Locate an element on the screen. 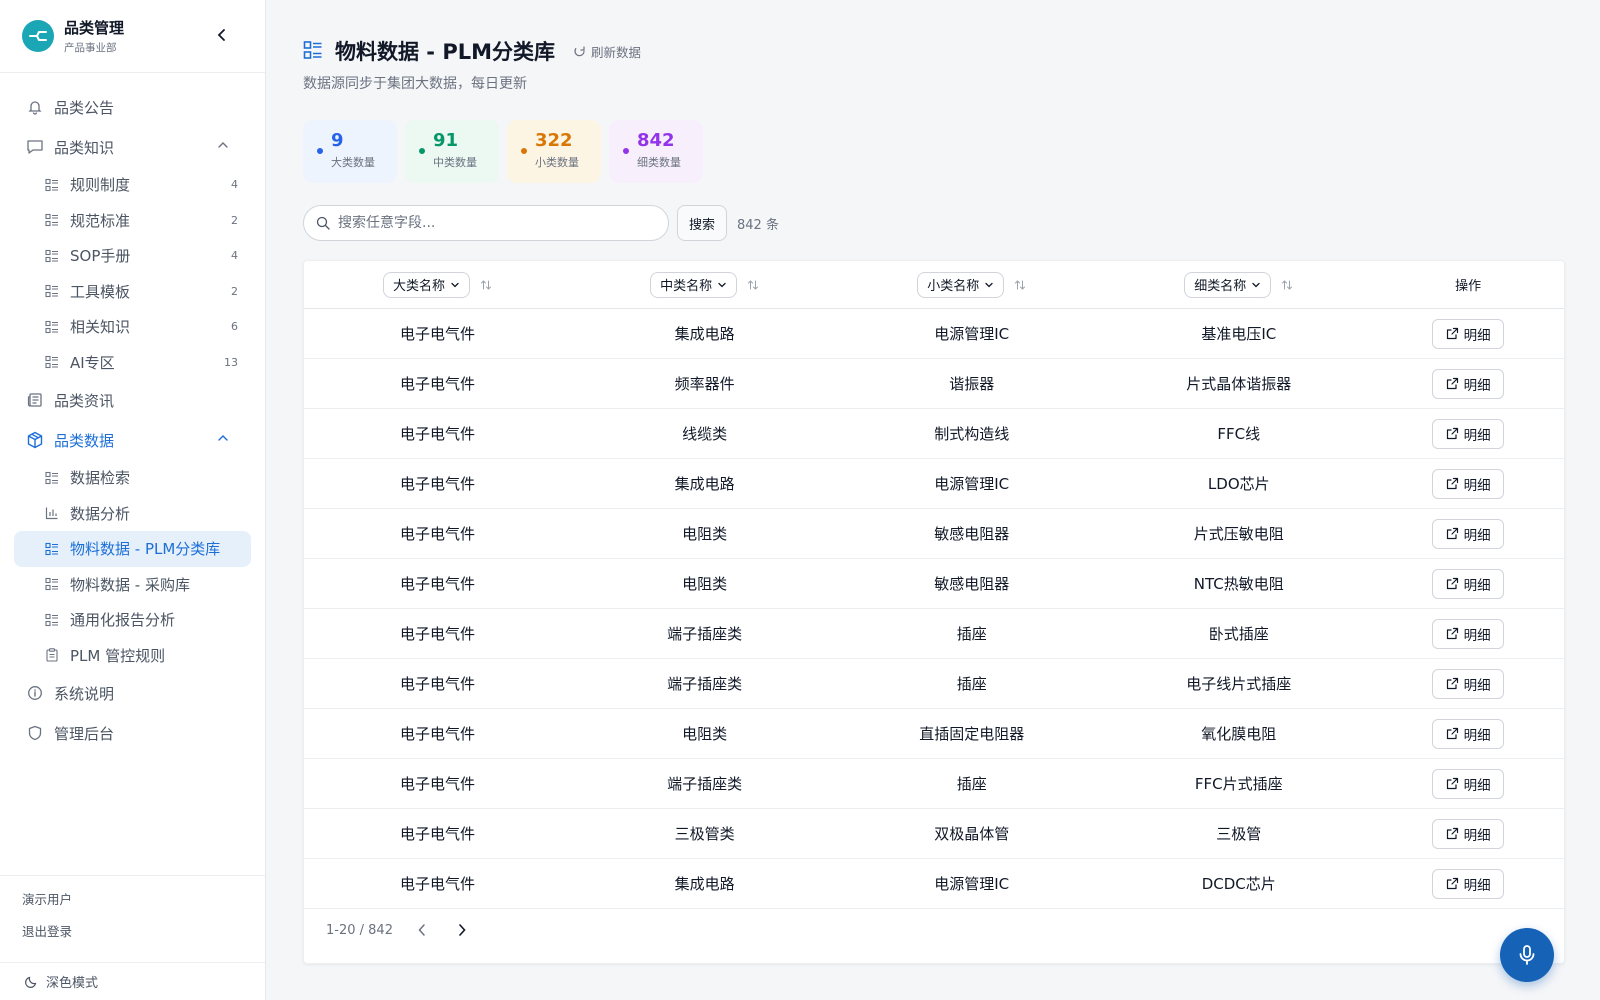  stat-card: 91 中类数量 is located at coordinates (452, 151).